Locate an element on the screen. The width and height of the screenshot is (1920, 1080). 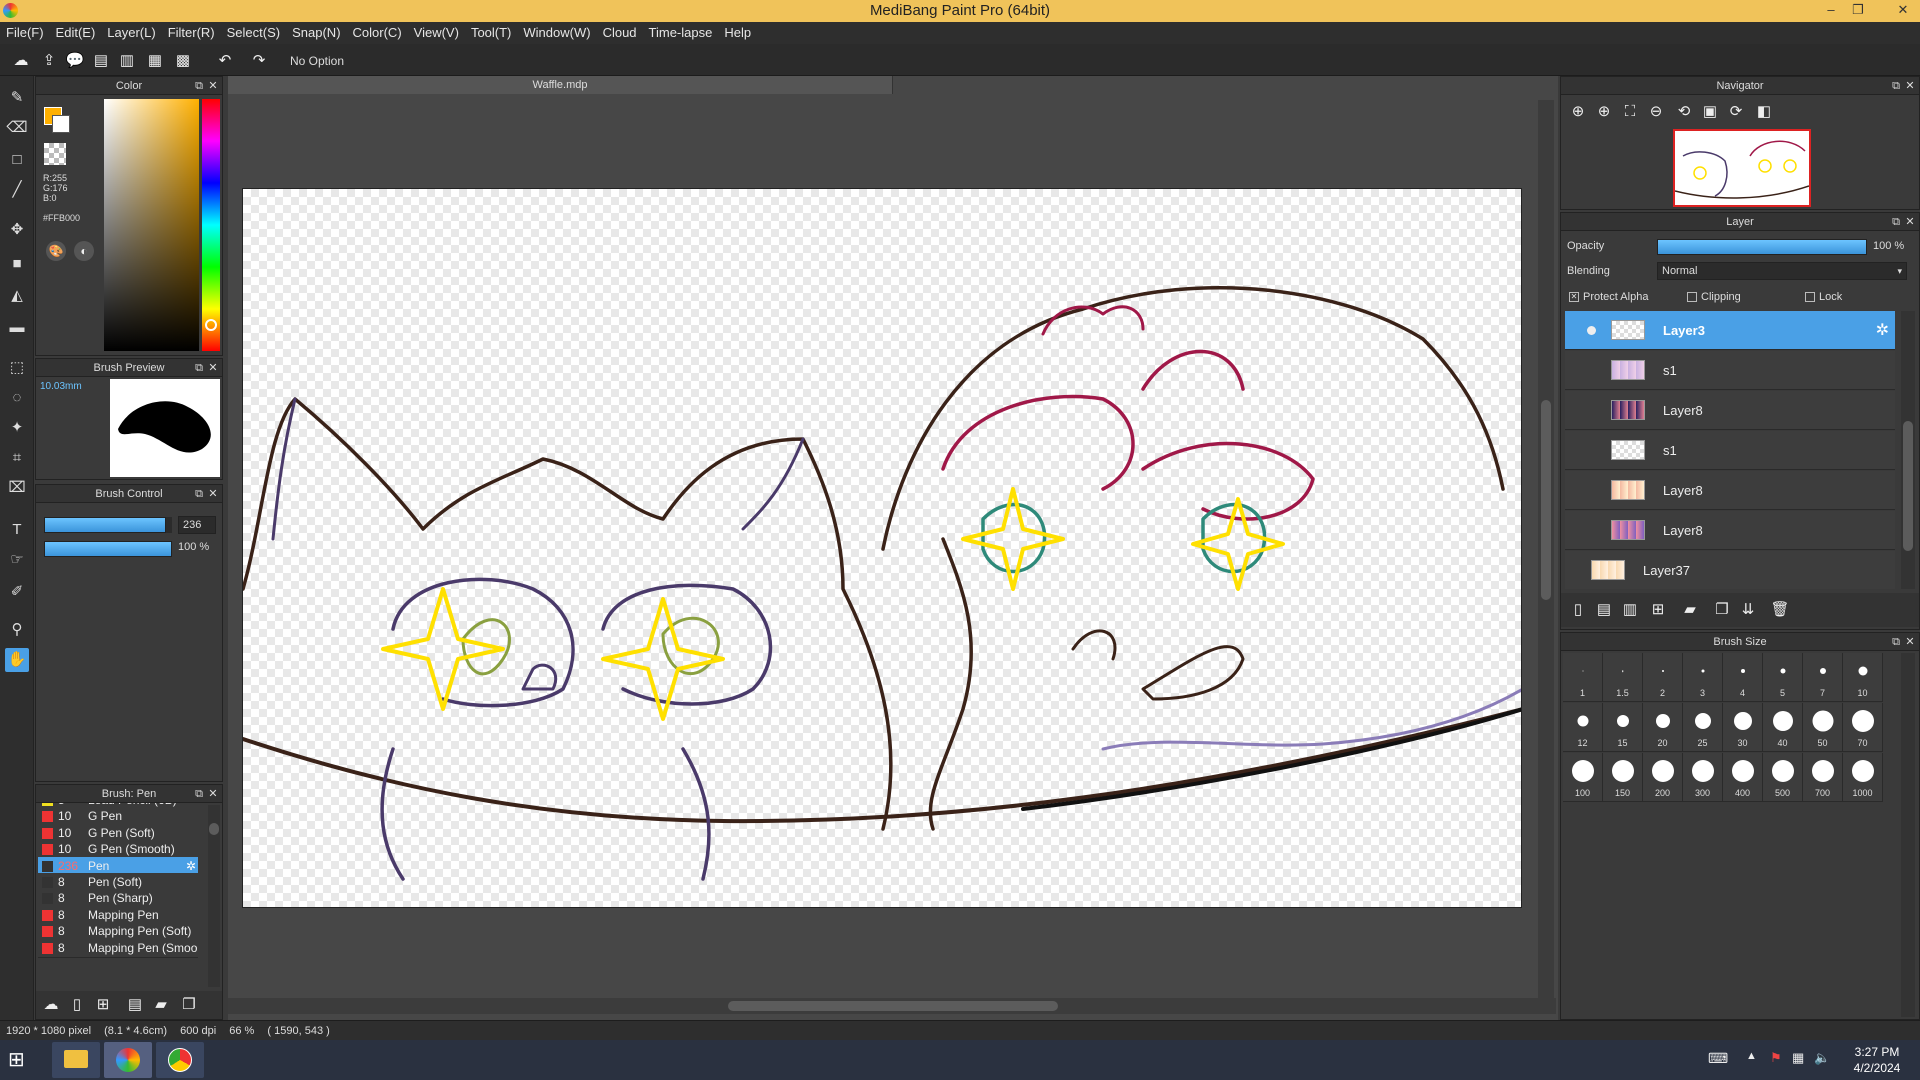
zoom-in-step-icon: ⊕ is located at coordinates (1604, 112).